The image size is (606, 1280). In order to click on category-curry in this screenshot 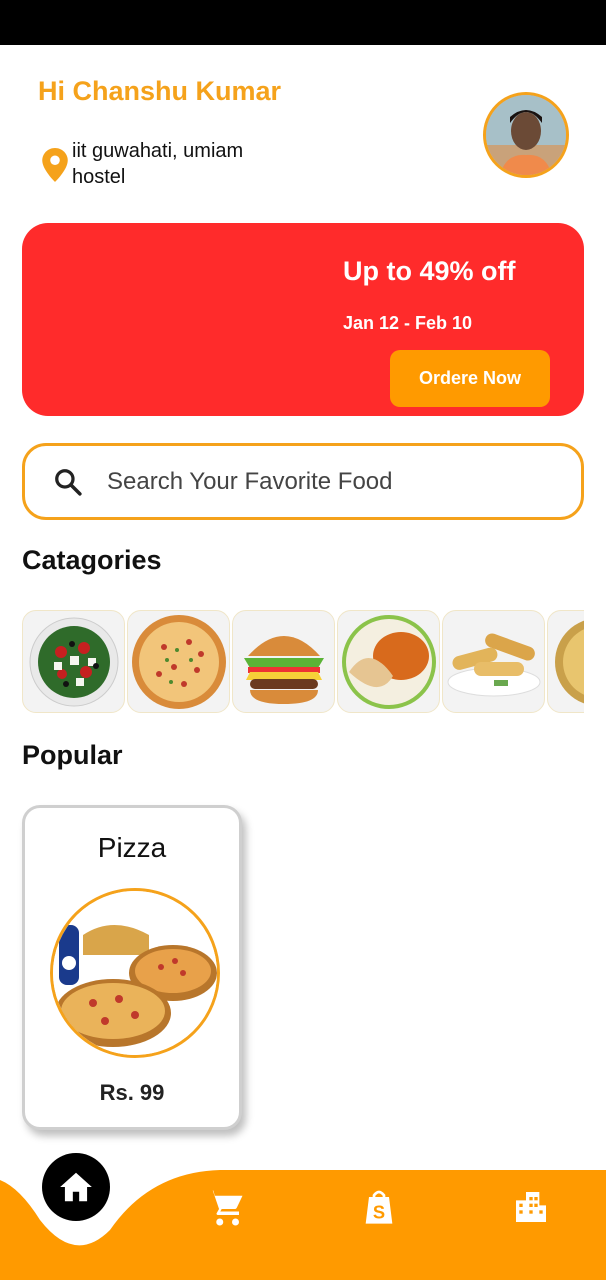, I will do `click(388, 661)`.